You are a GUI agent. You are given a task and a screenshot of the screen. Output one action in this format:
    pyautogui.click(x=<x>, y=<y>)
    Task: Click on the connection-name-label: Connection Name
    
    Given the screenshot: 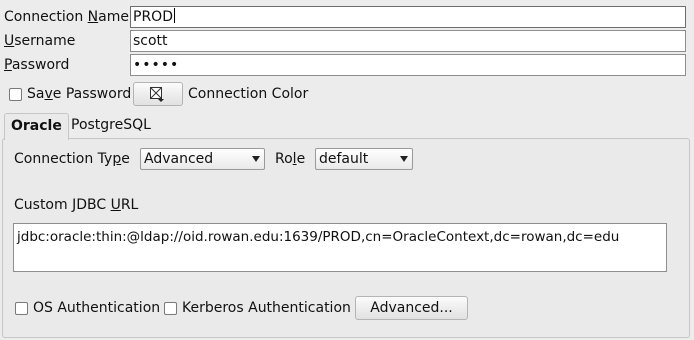 What is the action you would take?
    pyautogui.click(x=66, y=17)
    